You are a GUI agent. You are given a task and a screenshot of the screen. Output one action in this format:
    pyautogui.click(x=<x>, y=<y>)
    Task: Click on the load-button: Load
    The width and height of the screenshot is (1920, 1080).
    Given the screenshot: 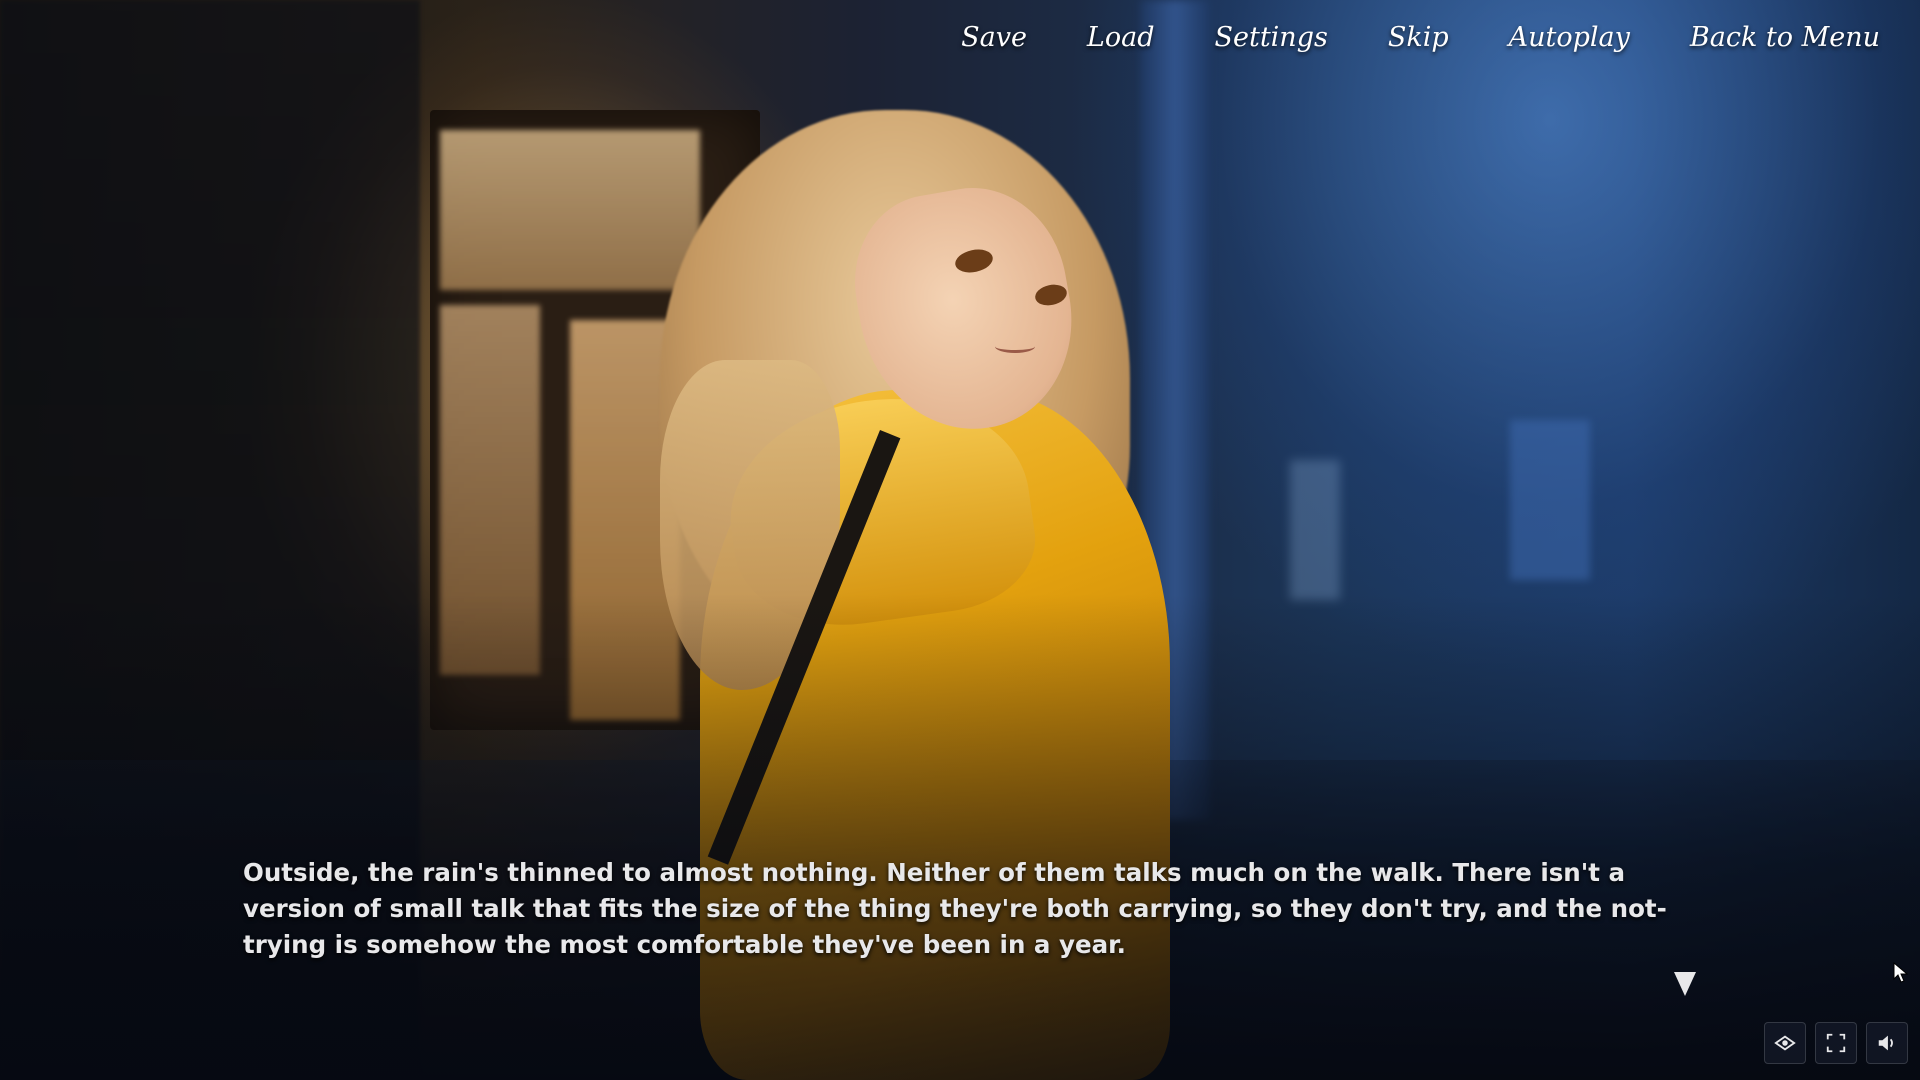 What is the action you would take?
    pyautogui.click(x=1121, y=37)
    